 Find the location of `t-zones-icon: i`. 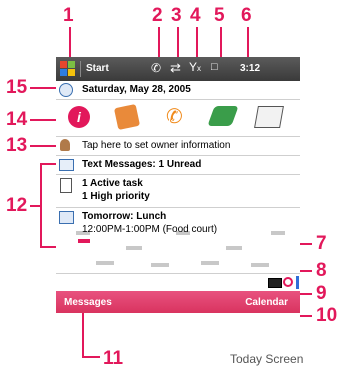

t-zones-icon: i is located at coordinates (79, 117).